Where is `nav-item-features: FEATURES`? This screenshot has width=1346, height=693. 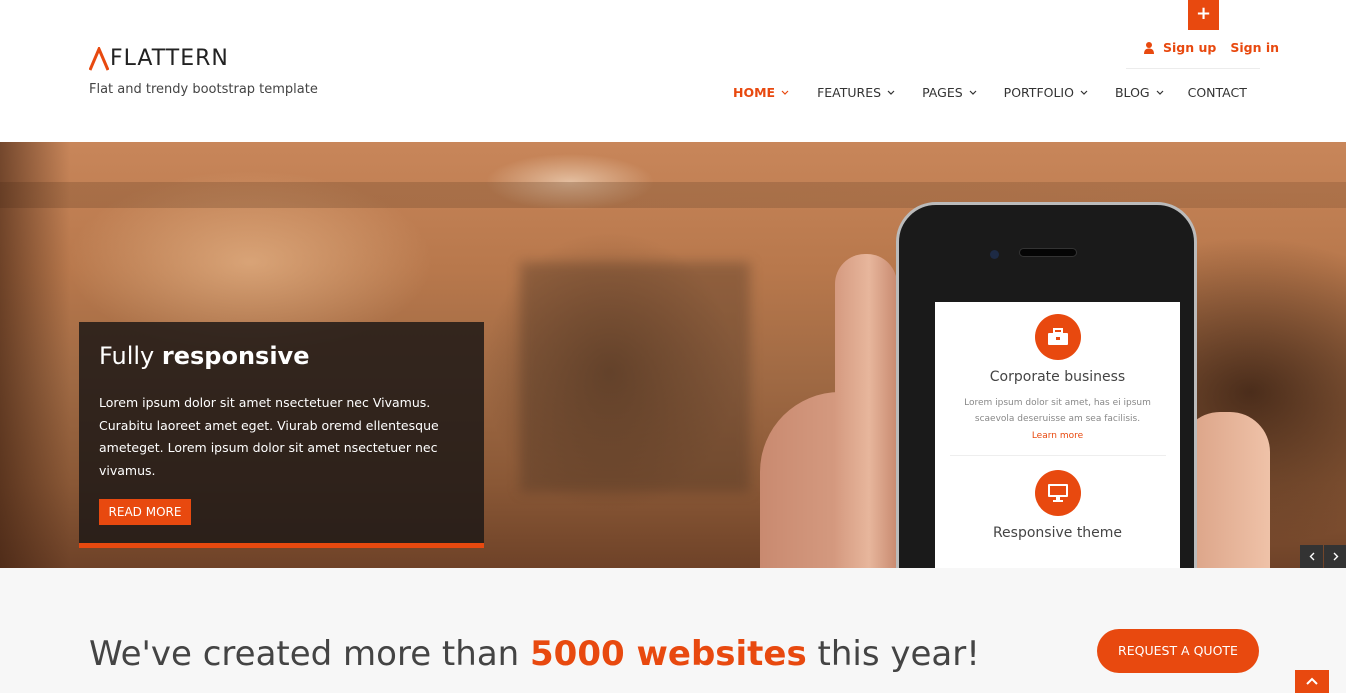
nav-item-features: FEATURES is located at coordinates (856, 92).